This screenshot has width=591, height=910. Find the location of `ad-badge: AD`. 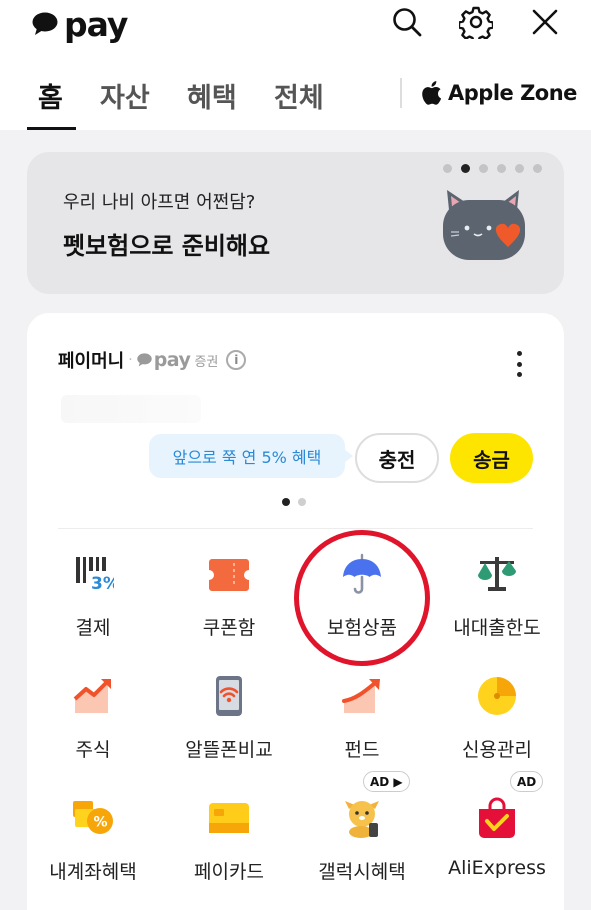

ad-badge: AD is located at coordinates (527, 781).